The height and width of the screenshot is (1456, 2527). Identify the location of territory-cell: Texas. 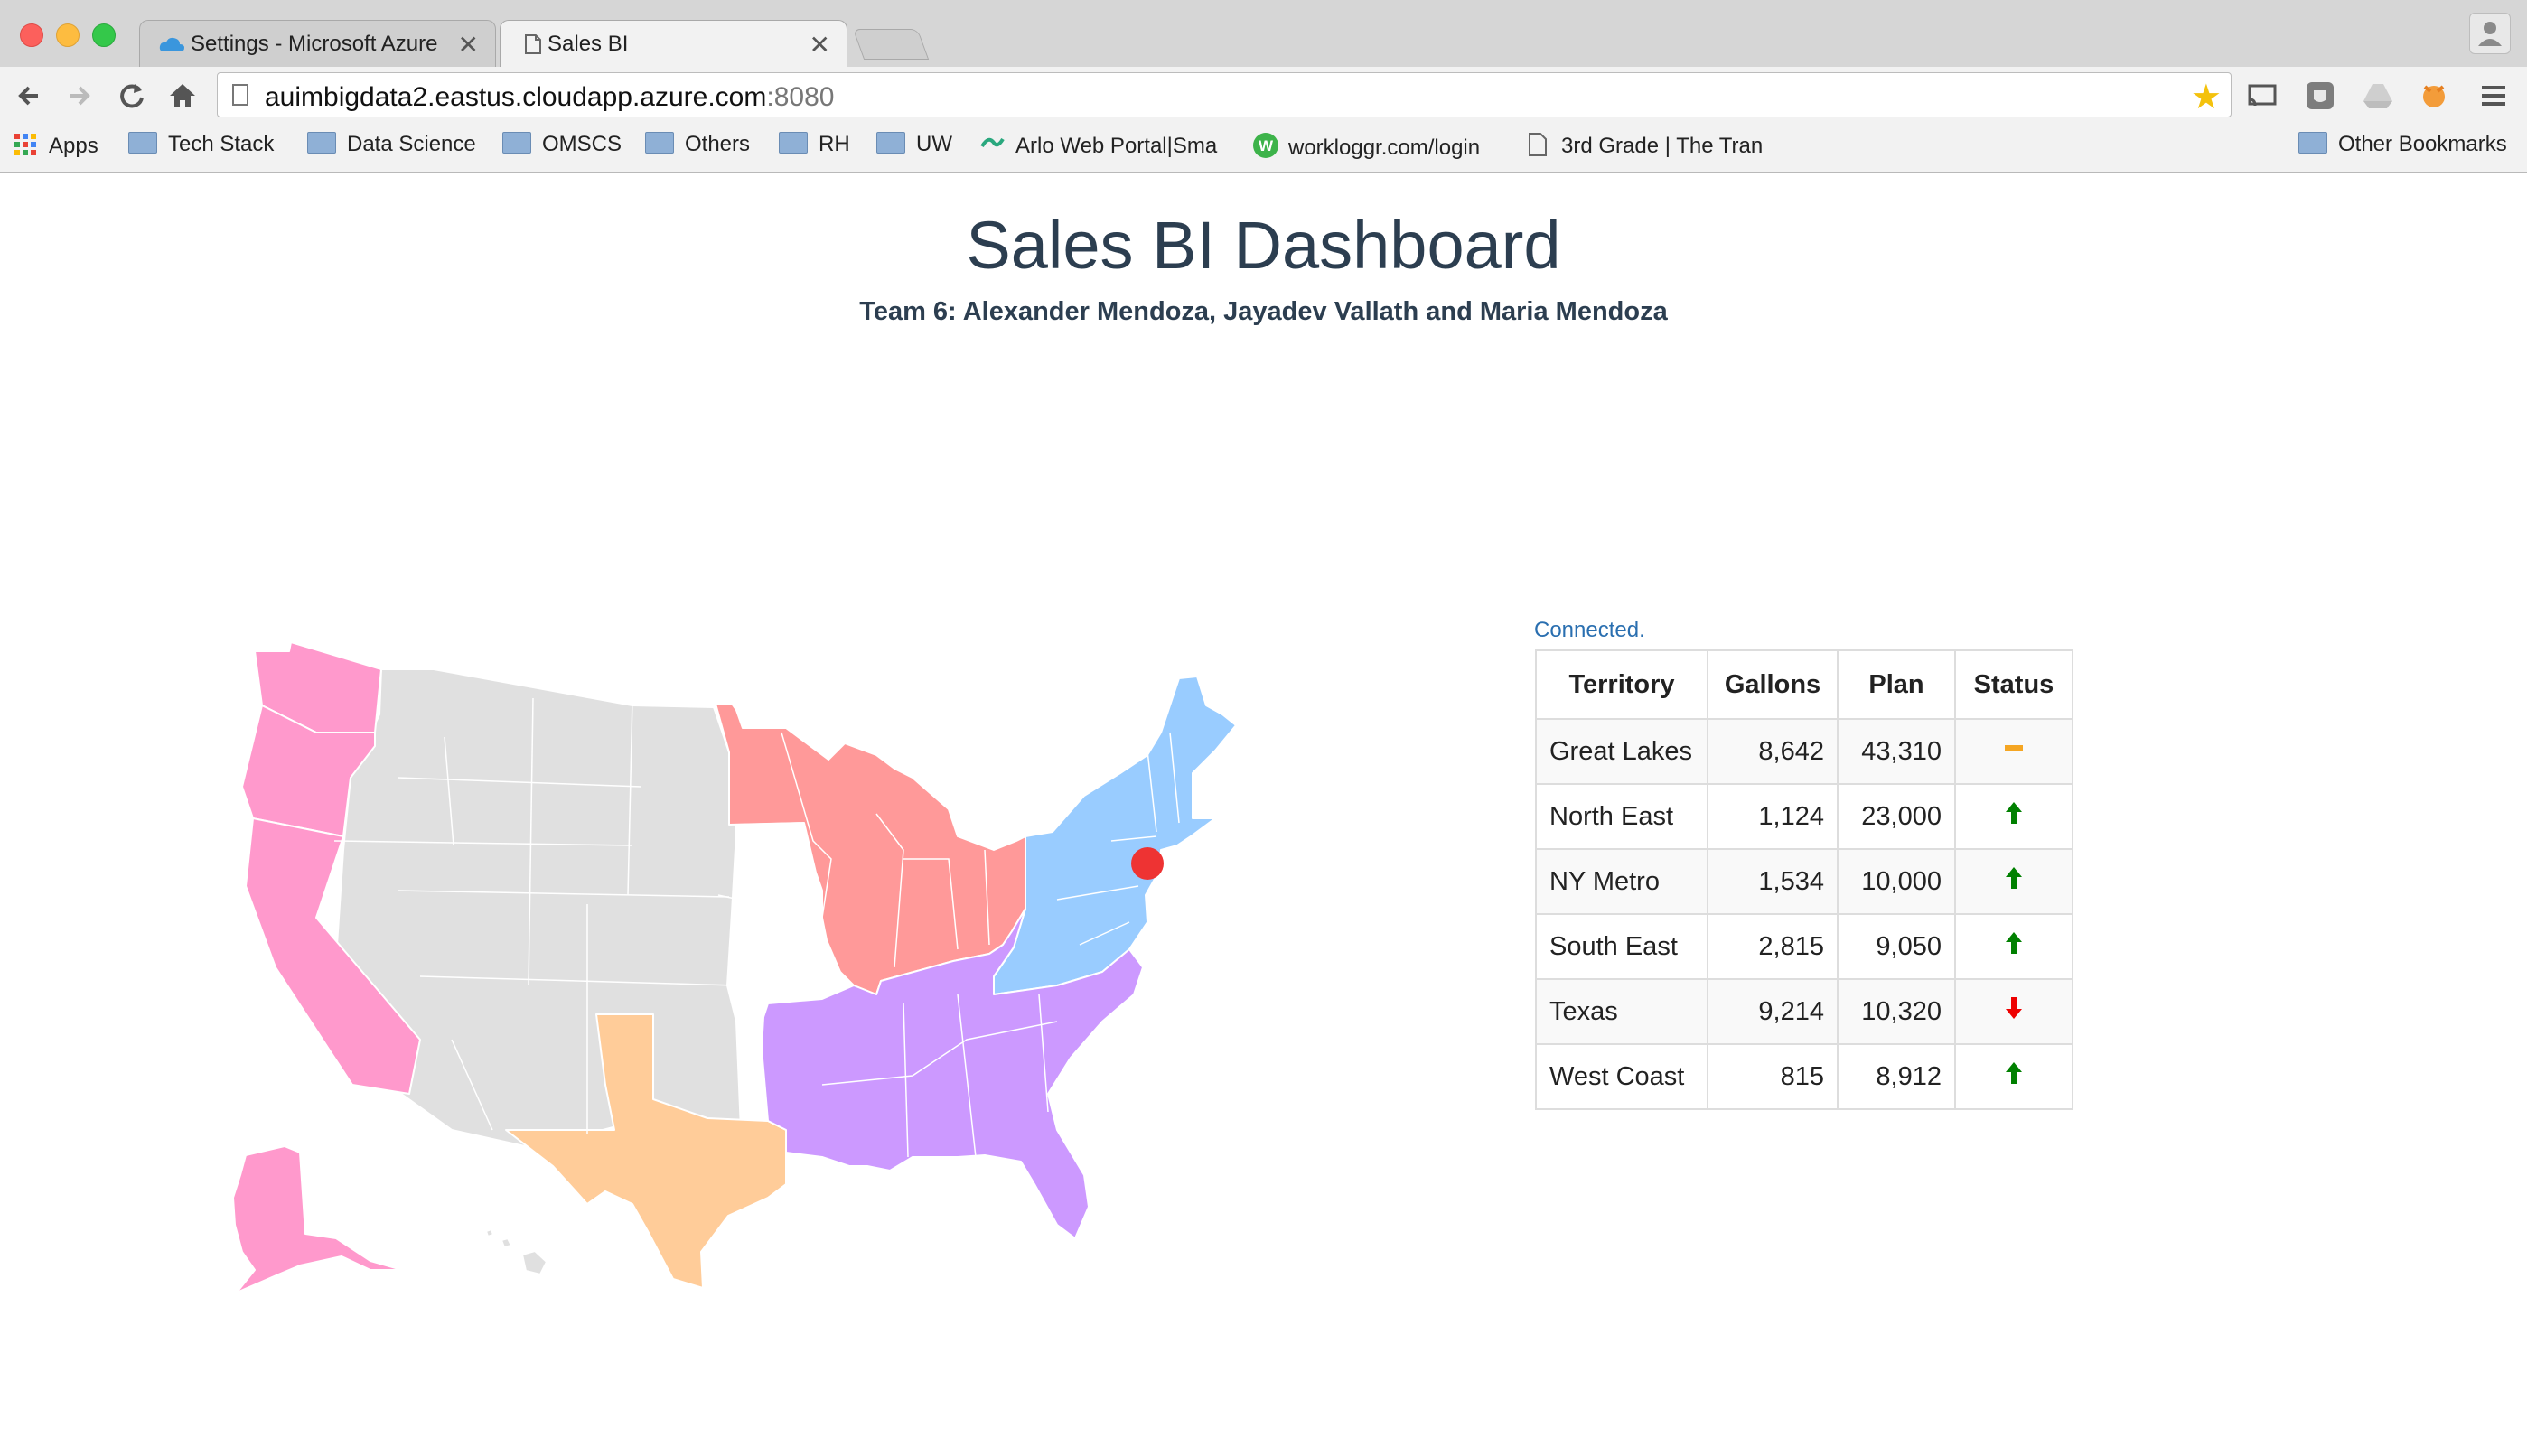
(1621, 1011).